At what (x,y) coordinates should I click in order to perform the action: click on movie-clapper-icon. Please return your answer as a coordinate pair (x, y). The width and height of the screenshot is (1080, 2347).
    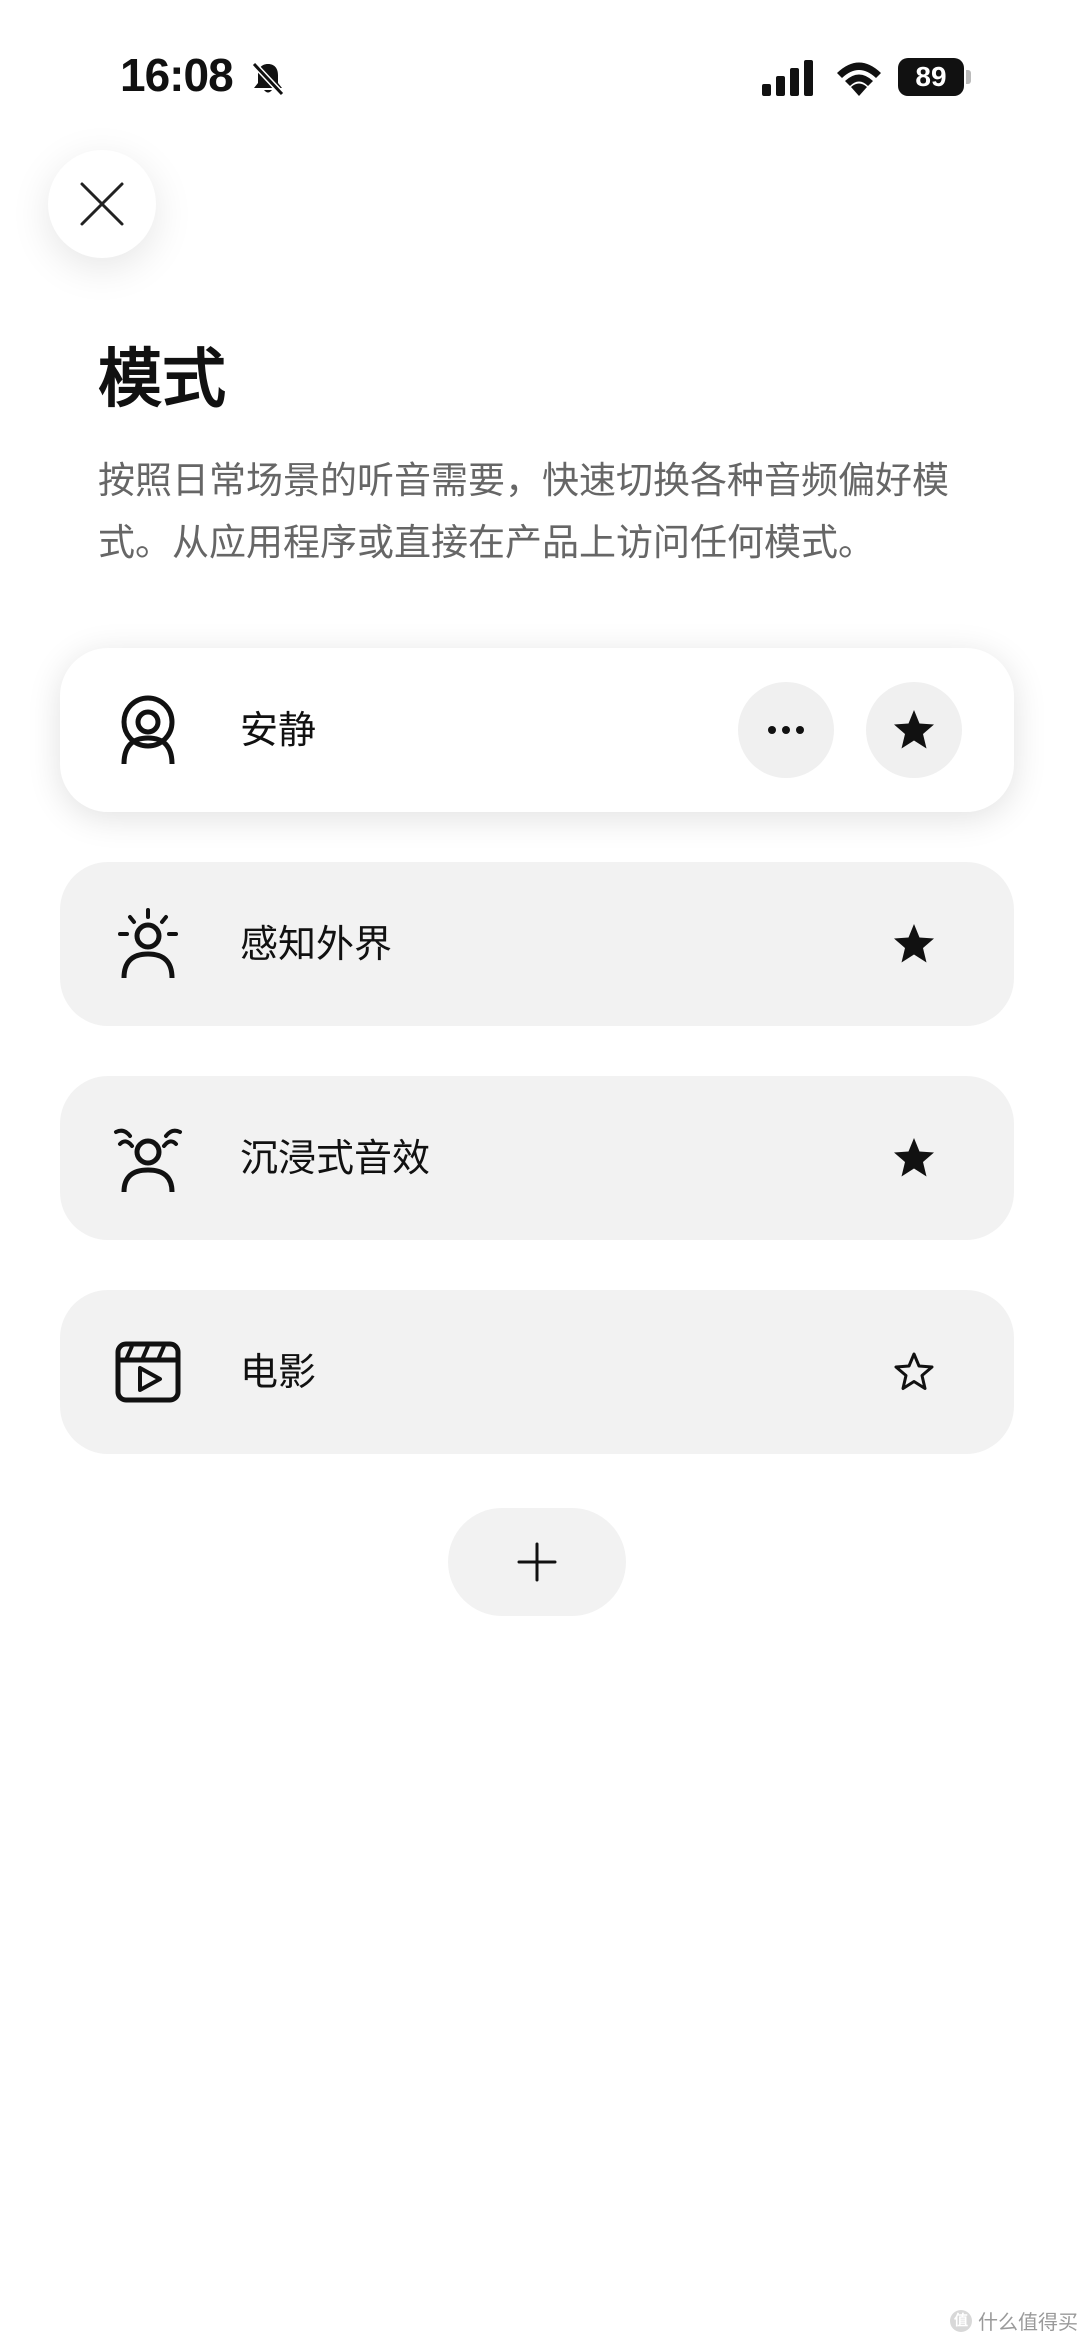
    Looking at the image, I should click on (148, 1372).